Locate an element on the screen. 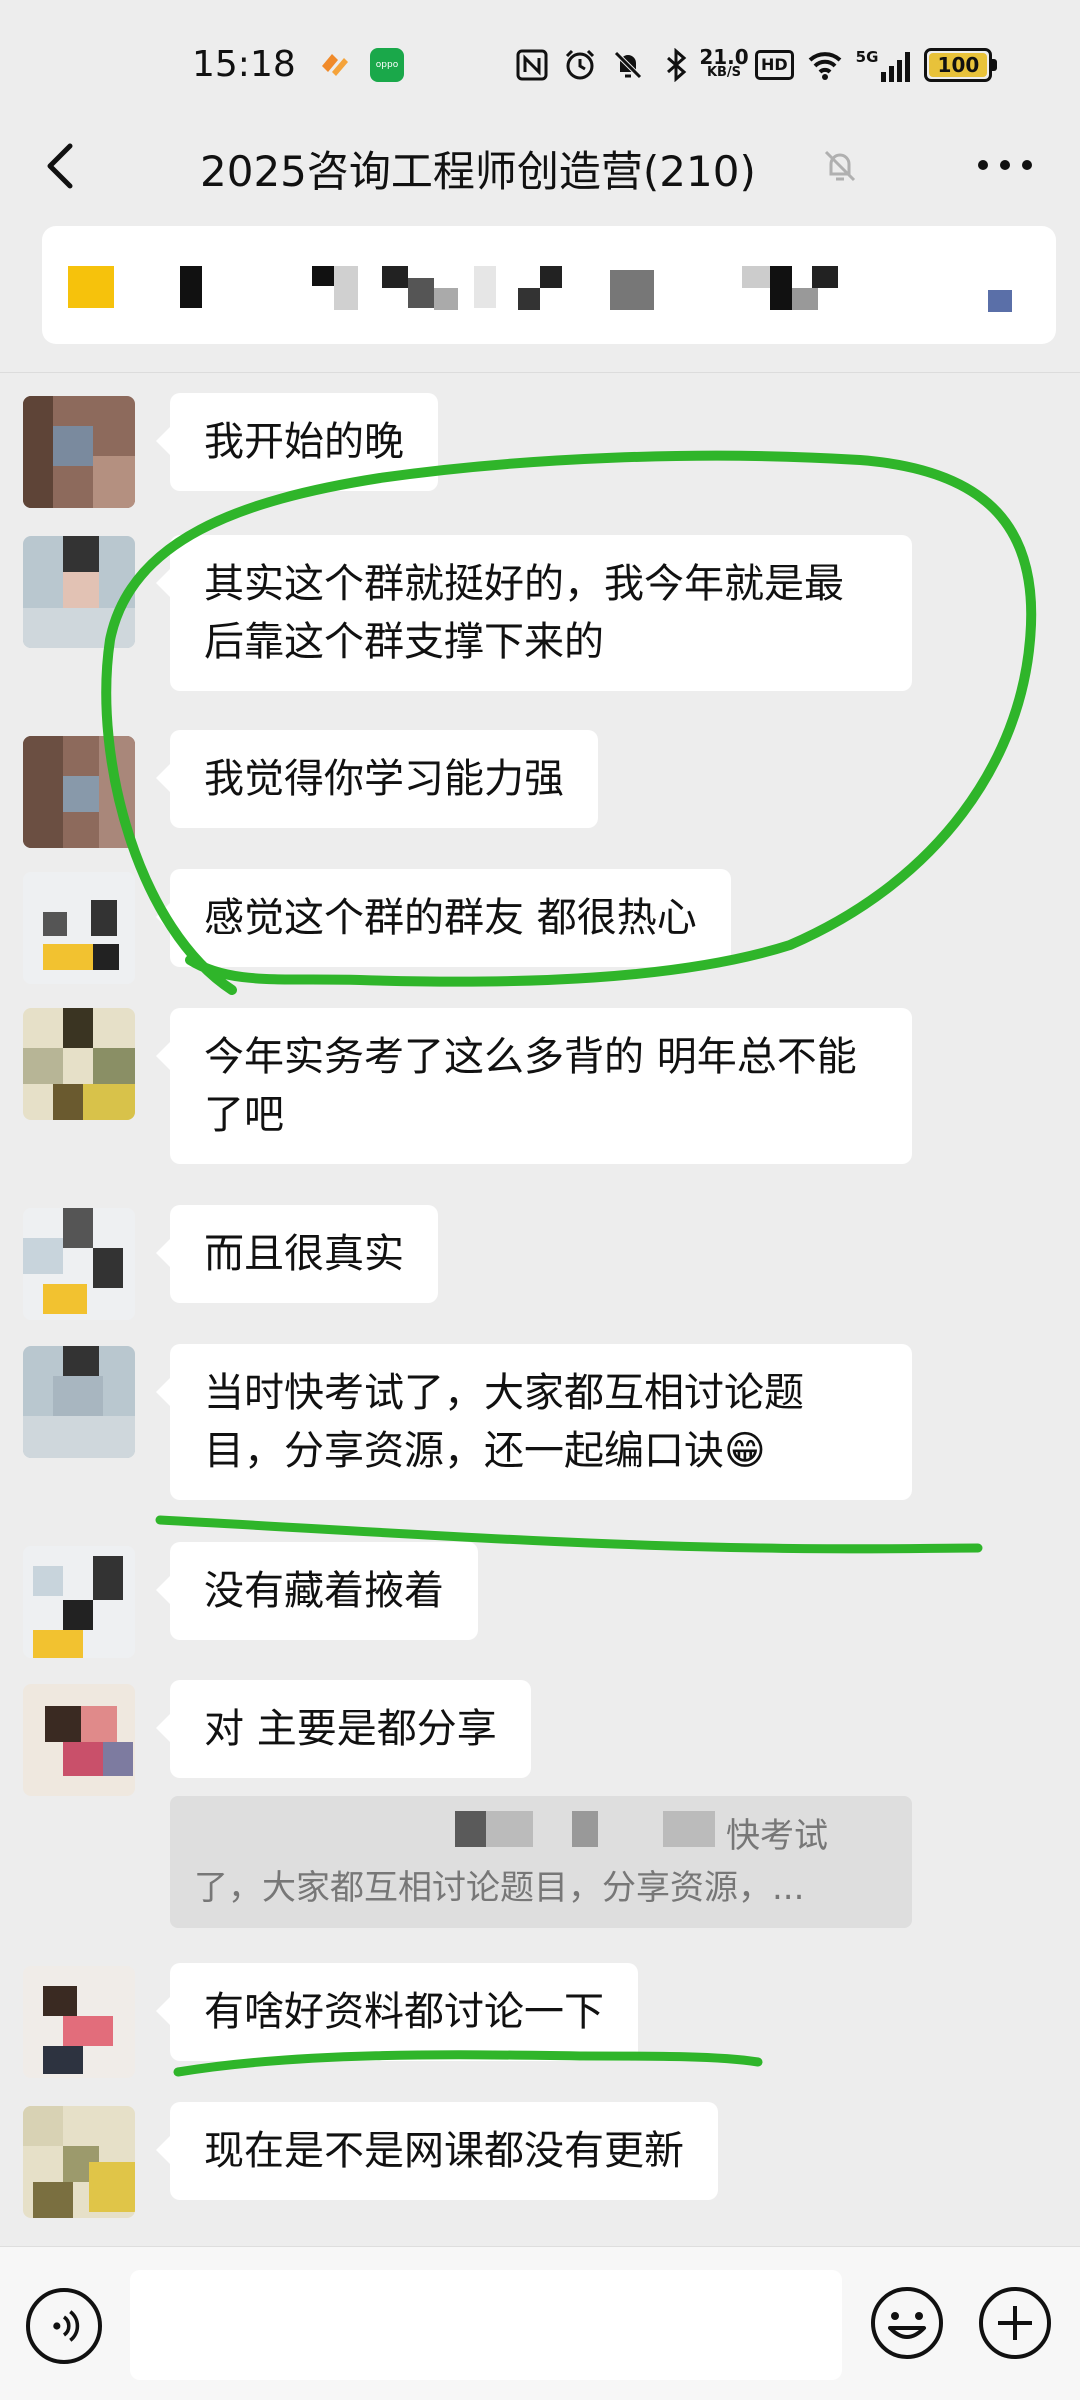 This screenshot has height=2400, width=1080. status-bar: 15:18 oppo 21.0 KB/S HD 5G 100 is located at coordinates (540, 65).